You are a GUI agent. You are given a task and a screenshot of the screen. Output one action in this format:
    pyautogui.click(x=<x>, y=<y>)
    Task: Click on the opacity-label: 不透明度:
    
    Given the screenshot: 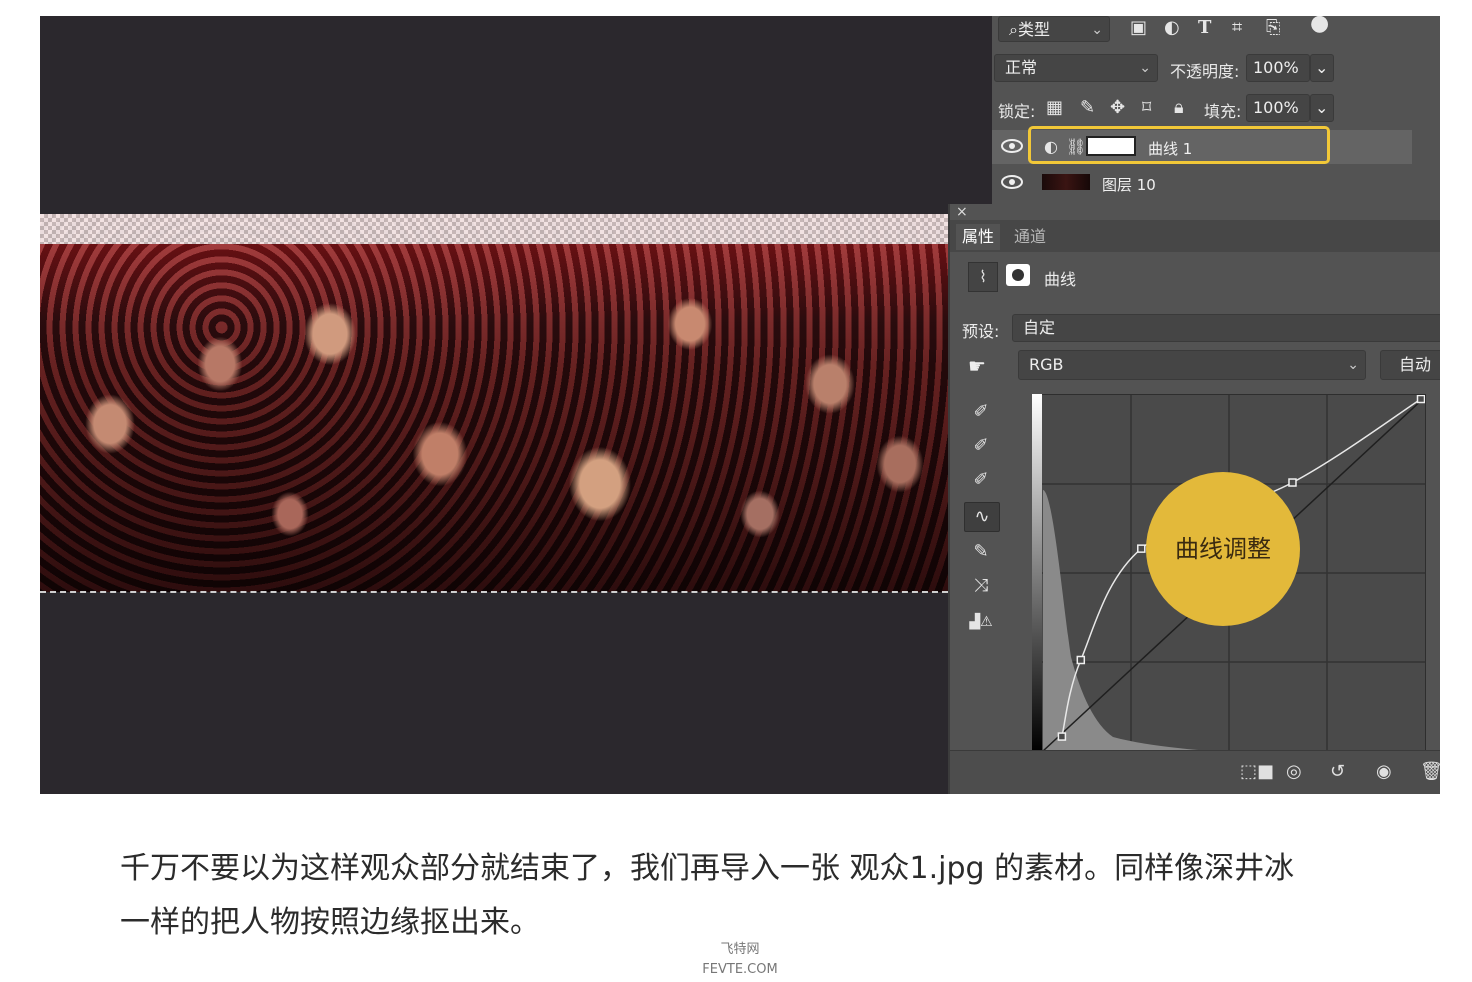 What is the action you would take?
    pyautogui.click(x=1205, y=71)
    